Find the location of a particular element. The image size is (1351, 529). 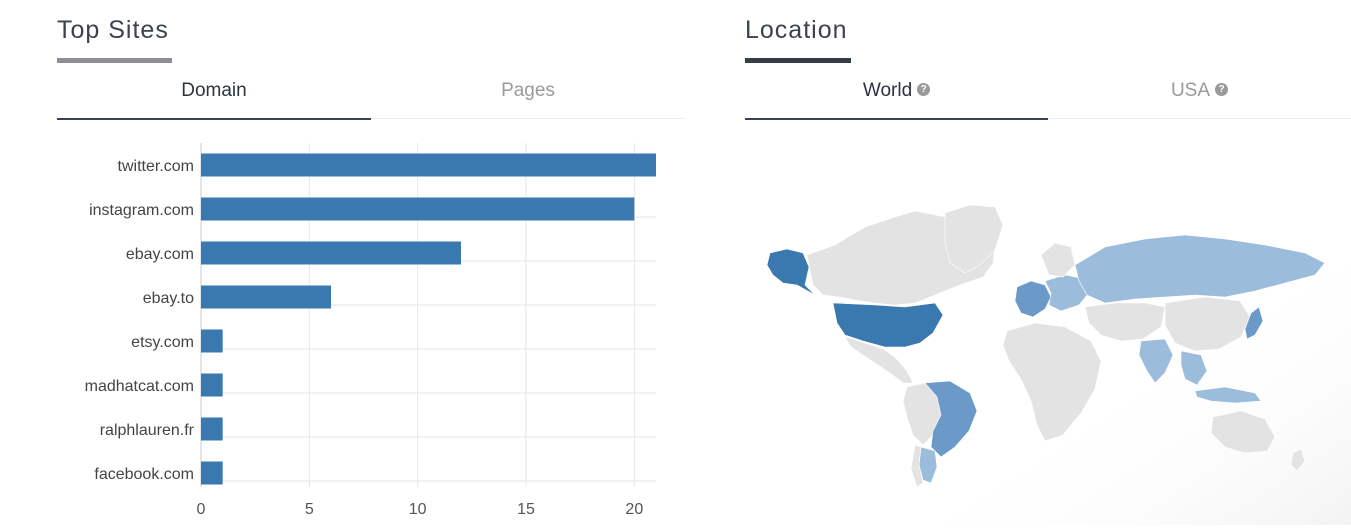

top-sites-title-underline is located at coordinates (114, 60).